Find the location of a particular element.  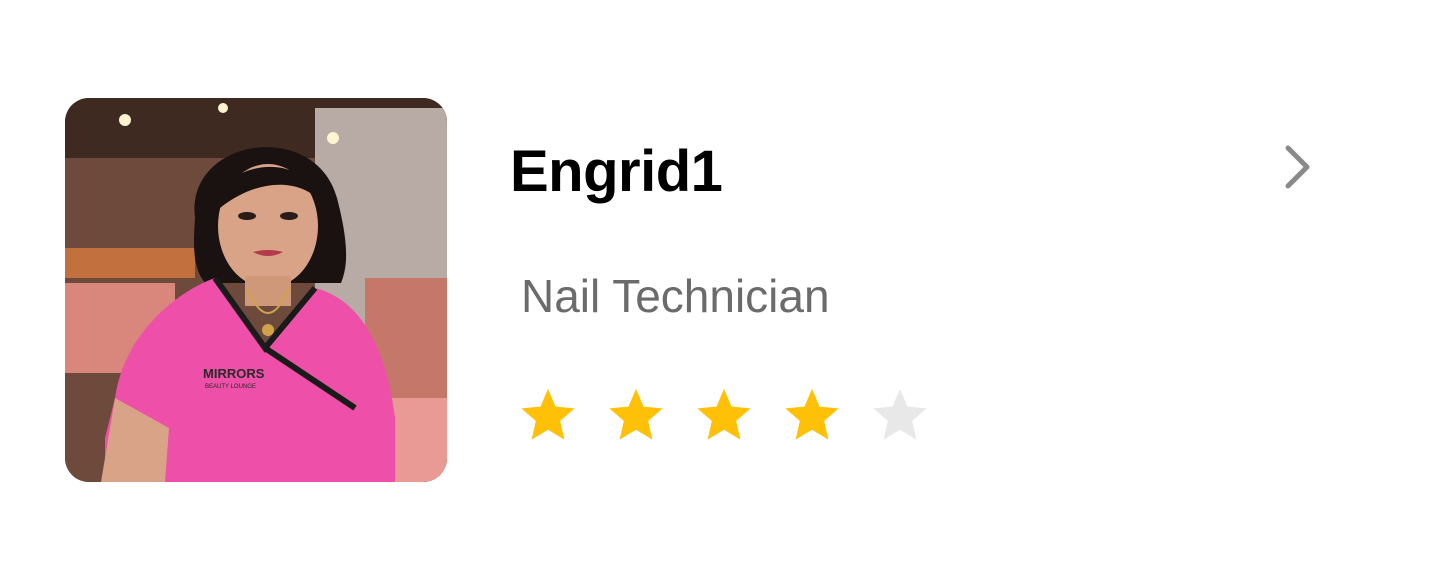

uniform-brand: MIRRORS is located at coordinates (234, 373).